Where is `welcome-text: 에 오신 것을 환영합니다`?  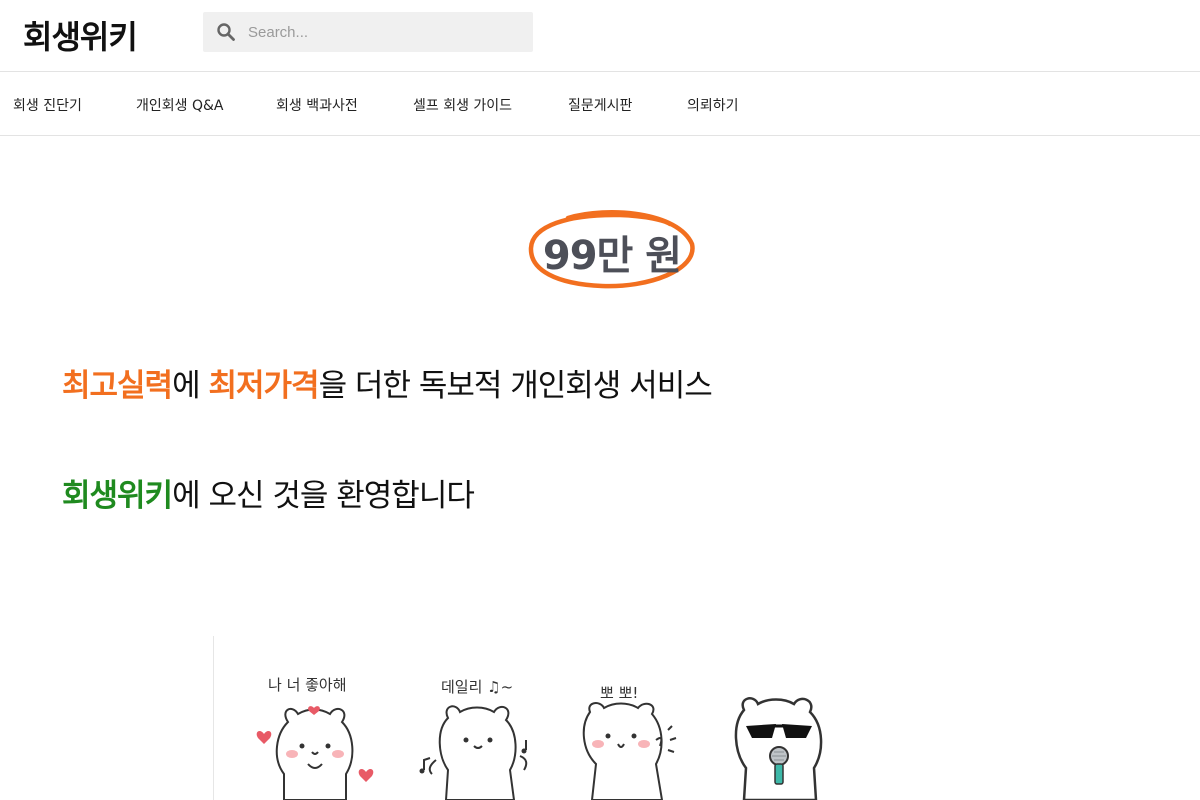
welcome-text: 에 오신 것을 환영합니다 is located at coordinates (323, 496).